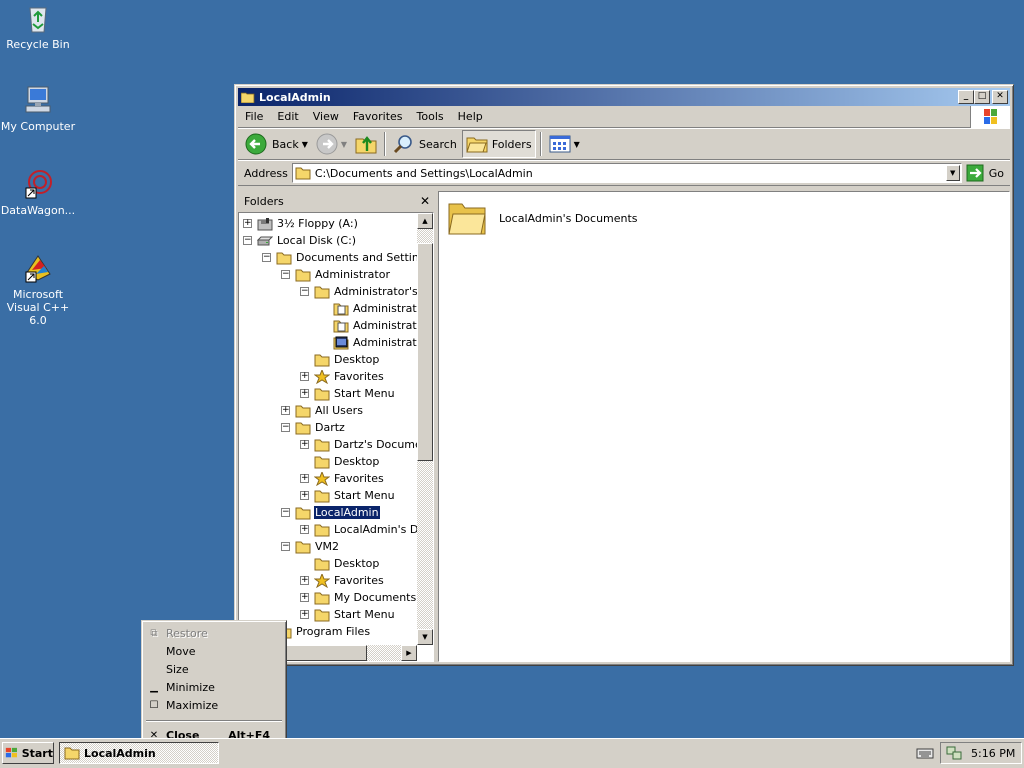  I want to click on tree-item: − Local Disk (C:), so click(328, 240).